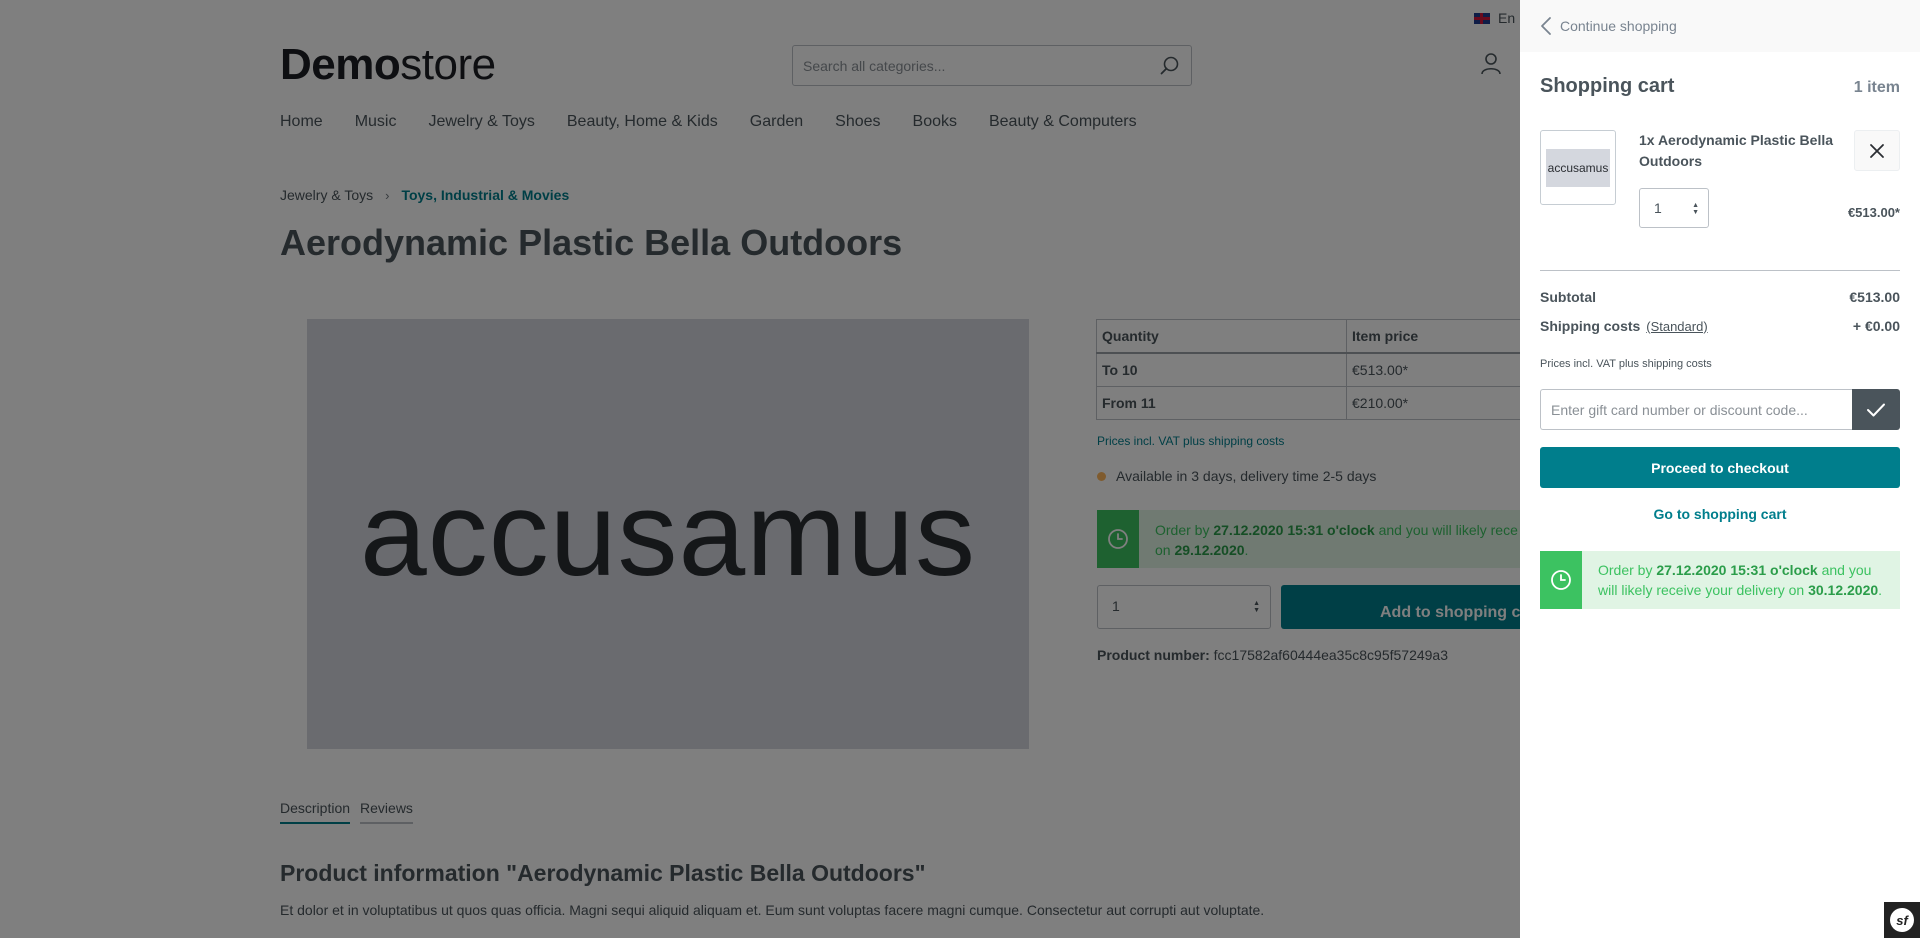 This screenshot has height=938, width=1920. What do you see at coordinates (1876, 87) in the screenshot?
I see `cart-item-count: 1 item` at bounding box center [1876, 87].